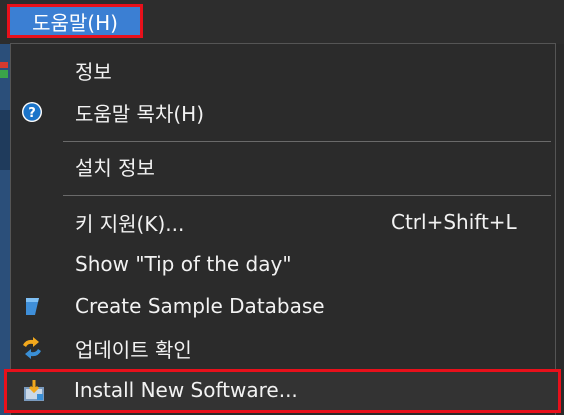 This screenshot has width=564, height=415. I want to click on help-circle-icon: ?, so click(32, 112).